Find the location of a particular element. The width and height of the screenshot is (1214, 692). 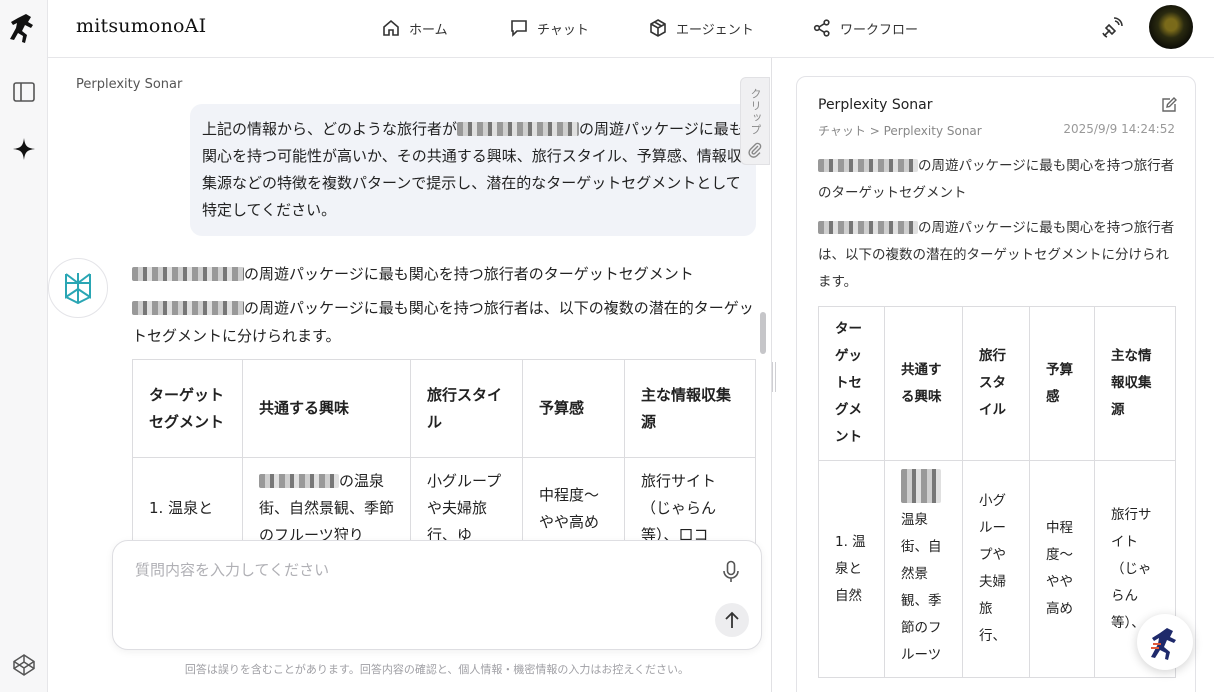

edit-icon is located at coordinates (1169, 104).